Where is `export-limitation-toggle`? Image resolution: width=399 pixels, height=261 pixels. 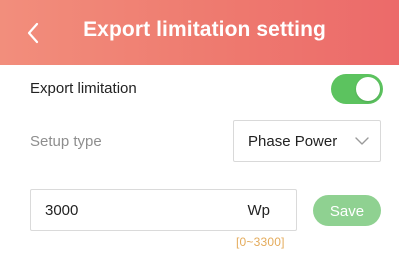 export-limitation-toggle is located at coordinates (357, 89).